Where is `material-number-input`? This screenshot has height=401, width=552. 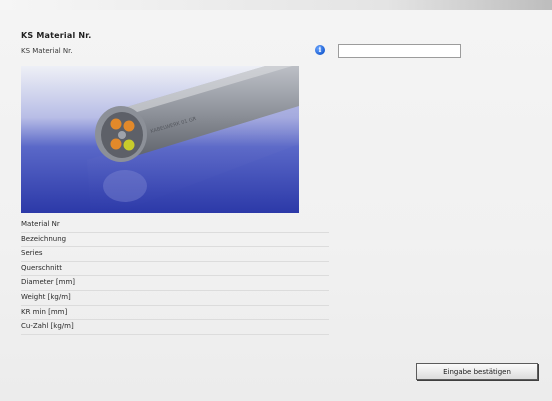
material-number-input is located at coordinates (399, 51).